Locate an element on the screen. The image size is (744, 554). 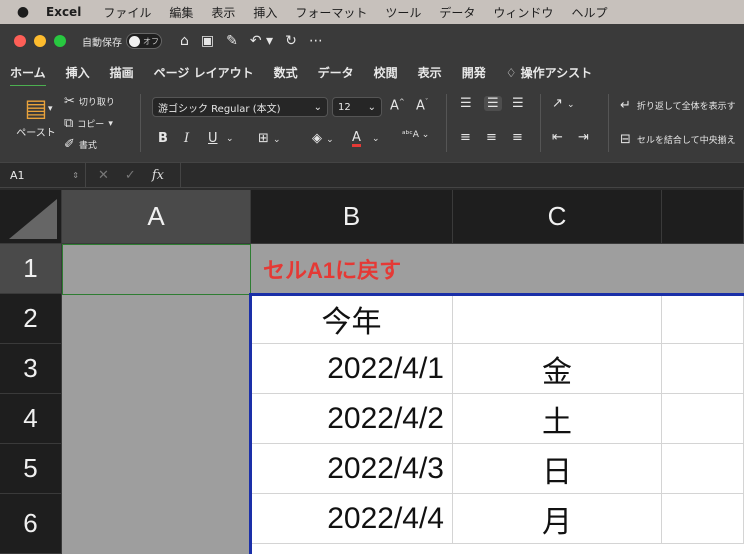
cell-b4: 2022/4/2 is located at coordinates (352, 419).